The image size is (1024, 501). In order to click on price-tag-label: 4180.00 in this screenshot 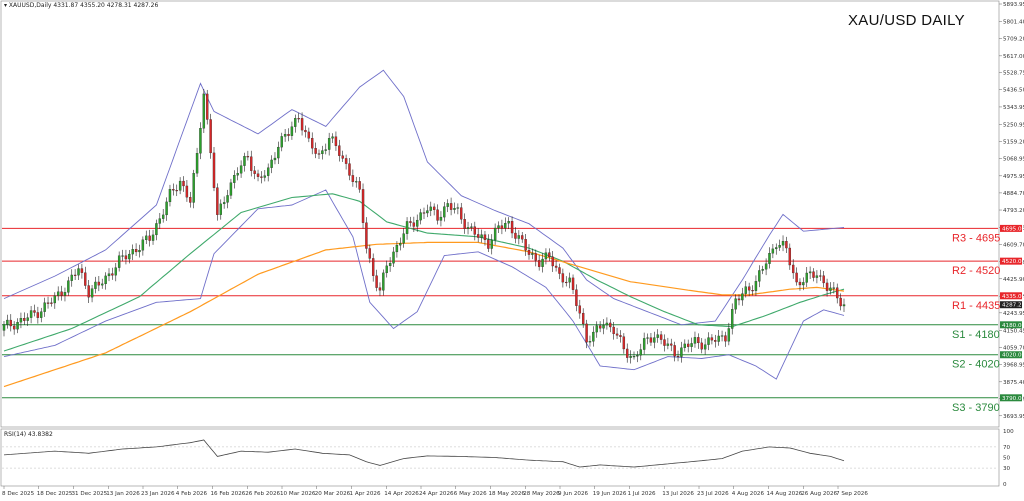, I will do `click(1013, 326)`.